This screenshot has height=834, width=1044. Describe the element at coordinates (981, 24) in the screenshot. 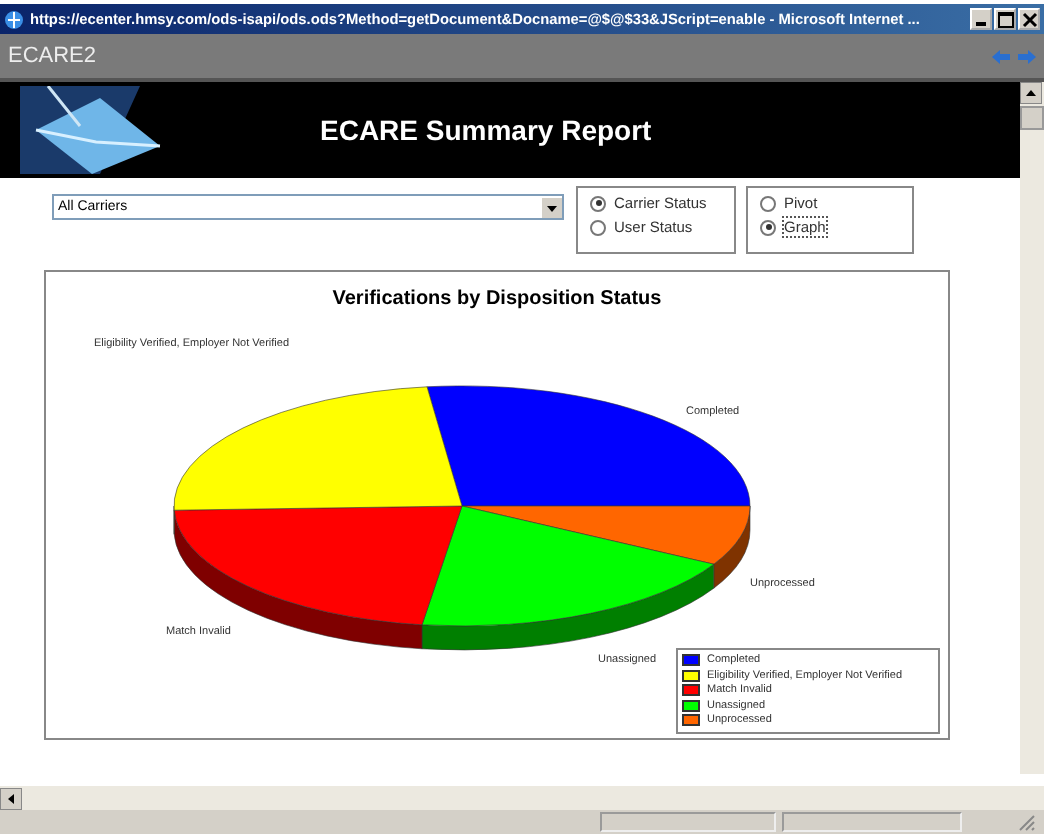

I see `minimize-icon` at that location.